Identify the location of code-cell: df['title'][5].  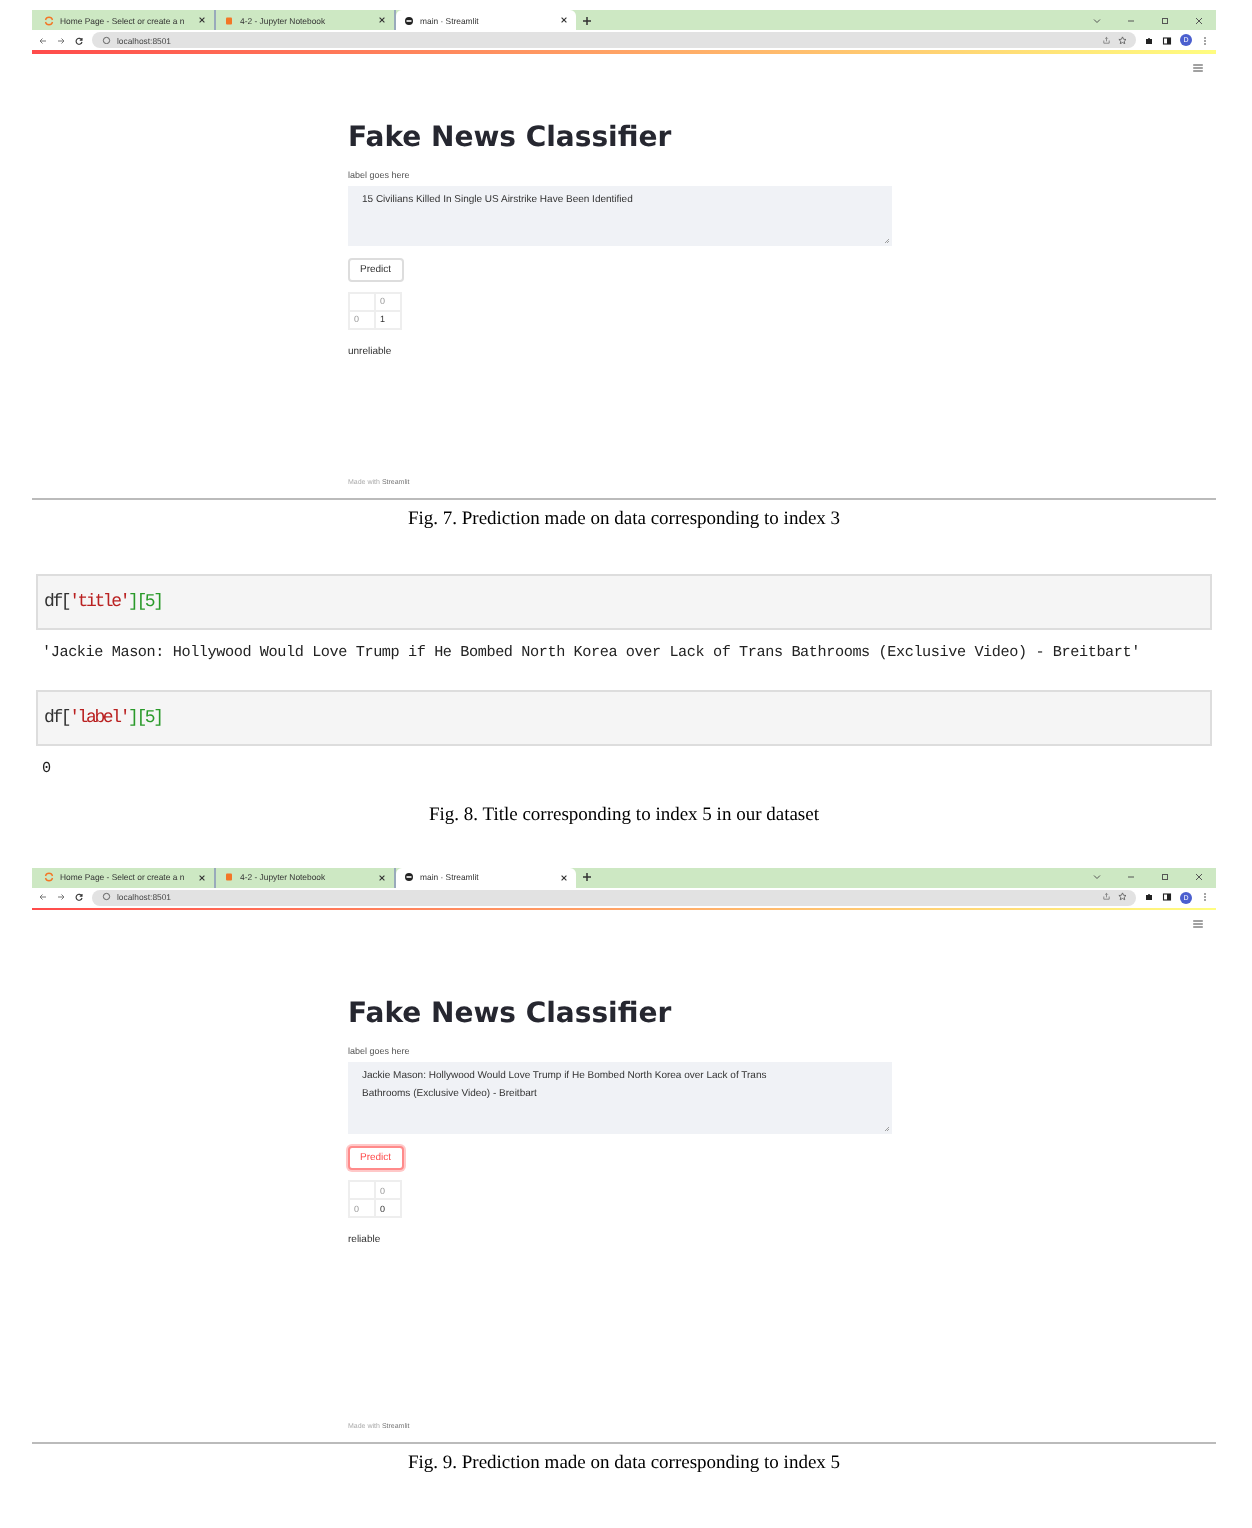
(624, 601).